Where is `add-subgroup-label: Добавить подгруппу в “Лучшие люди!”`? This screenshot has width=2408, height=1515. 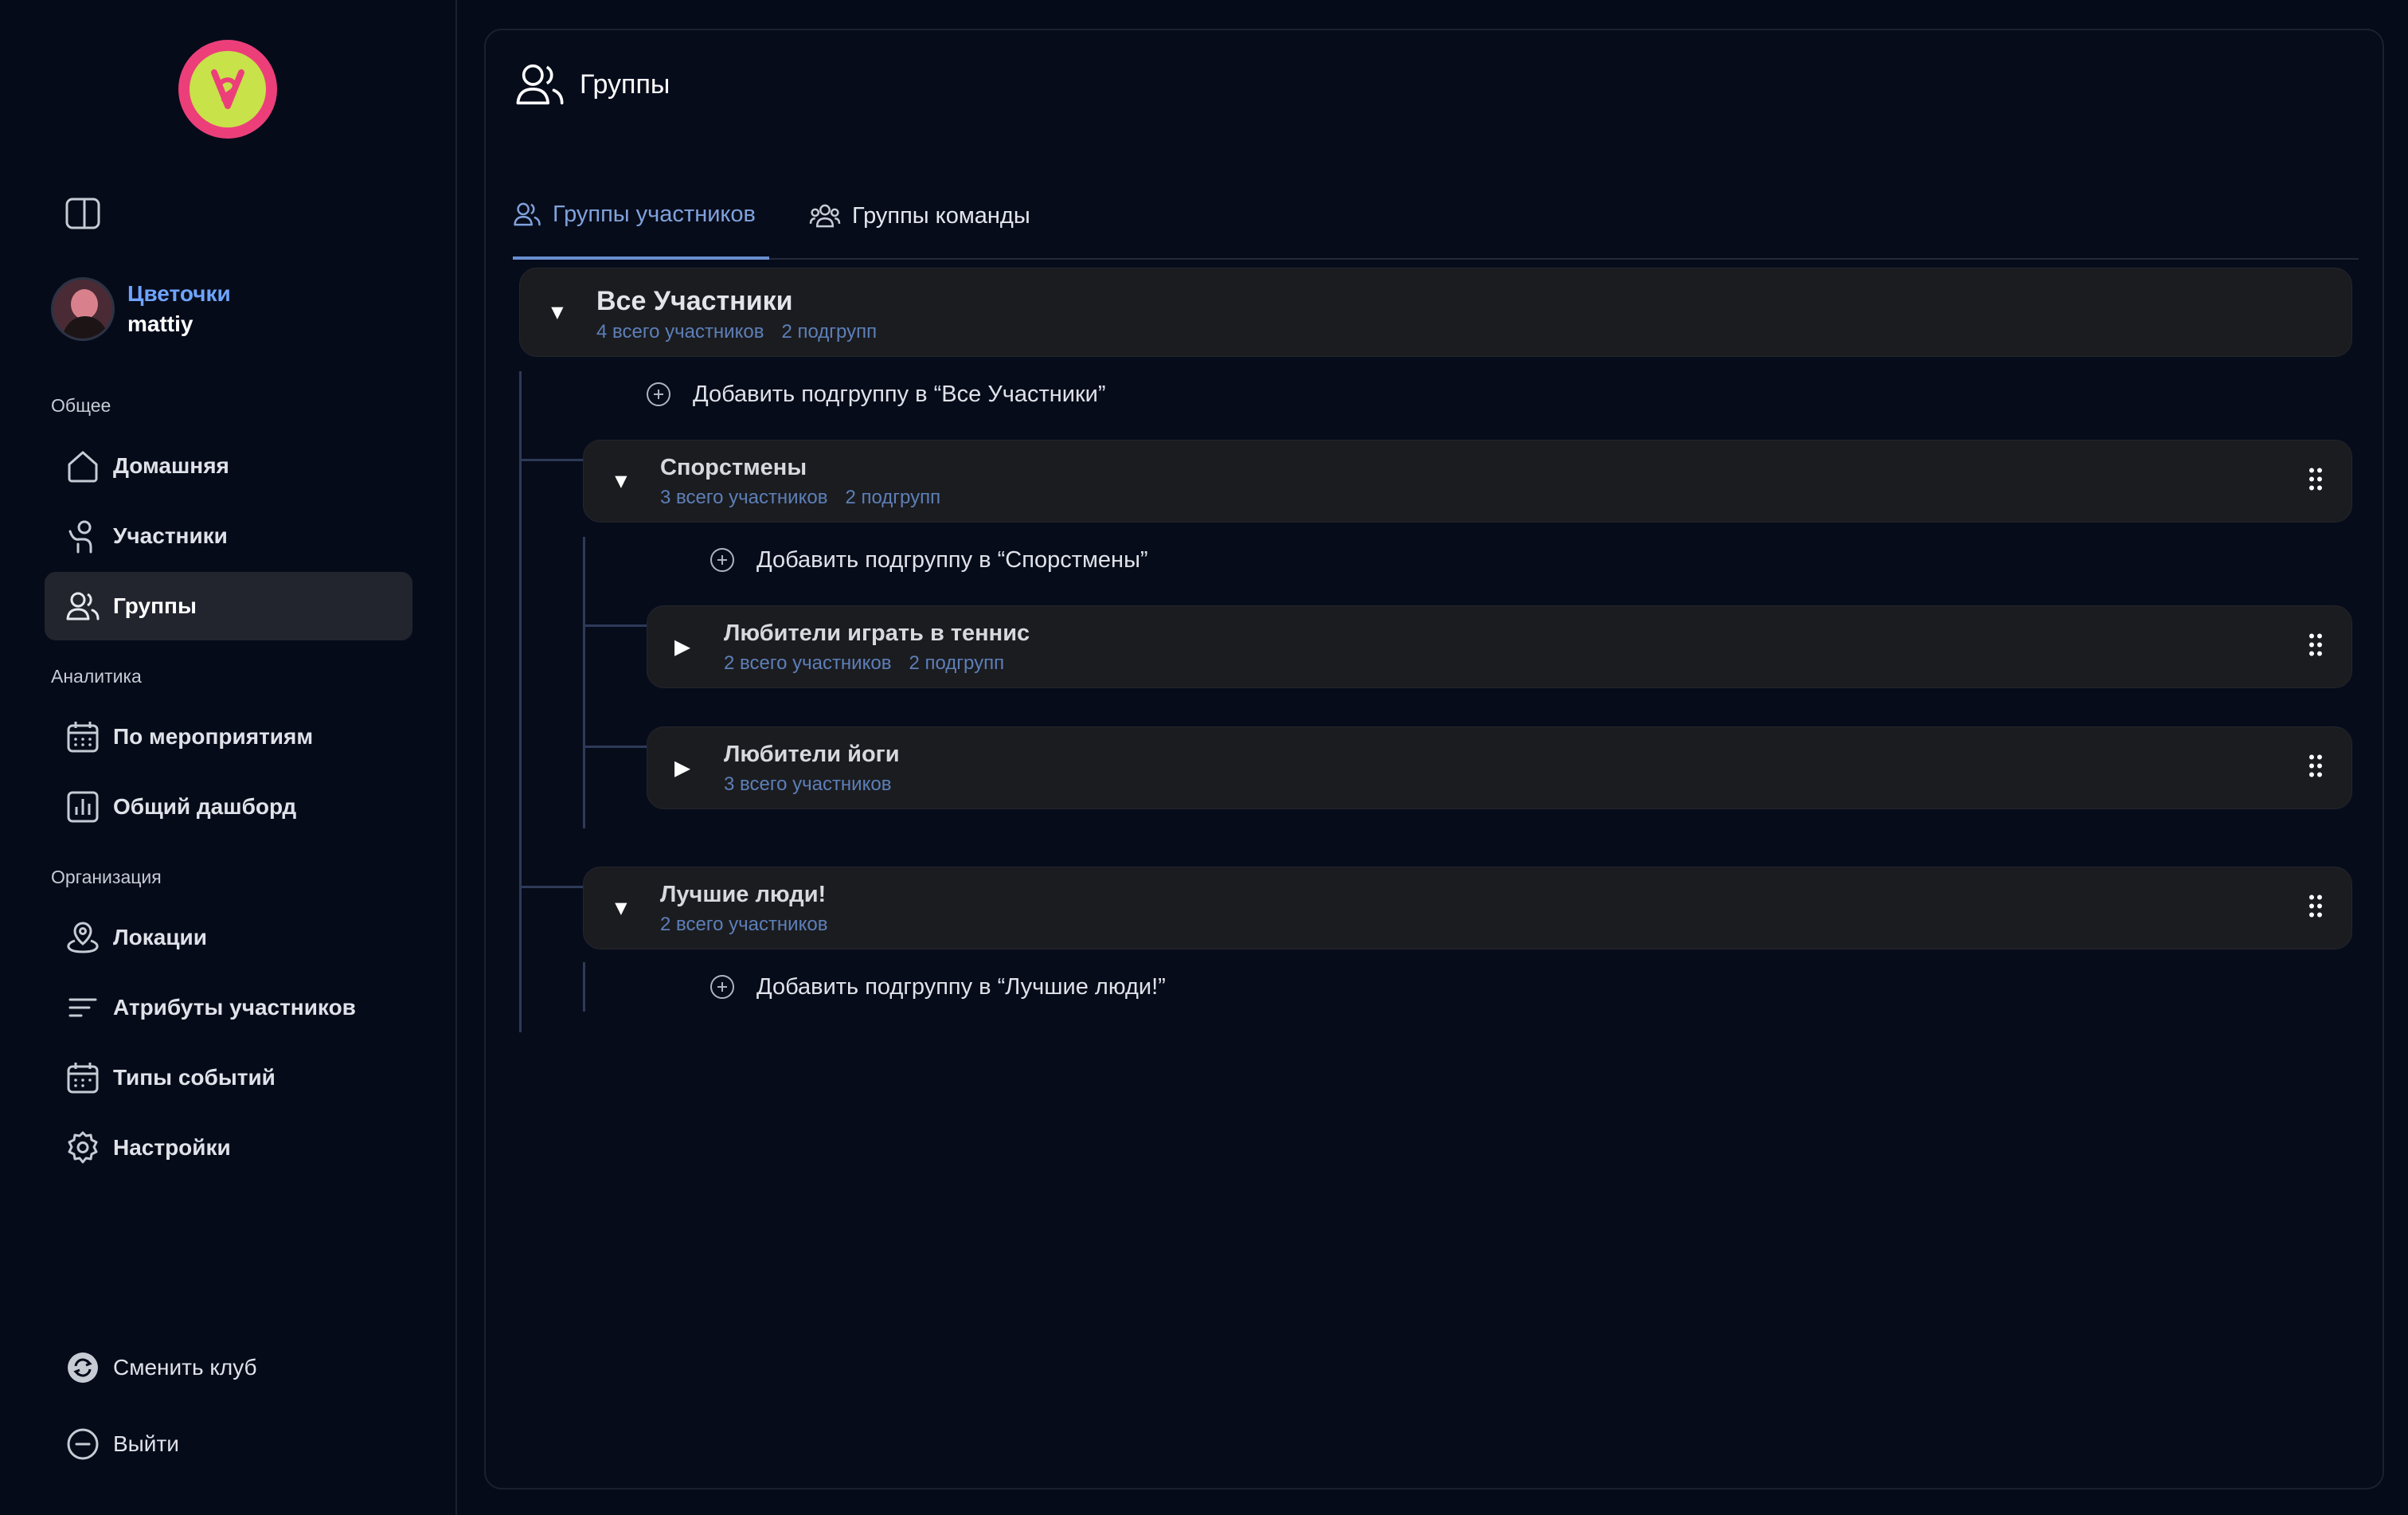
add-subgroup-label: Добавить подгруппу в “Лучшие люди!” is located at coordinates (961, 987).